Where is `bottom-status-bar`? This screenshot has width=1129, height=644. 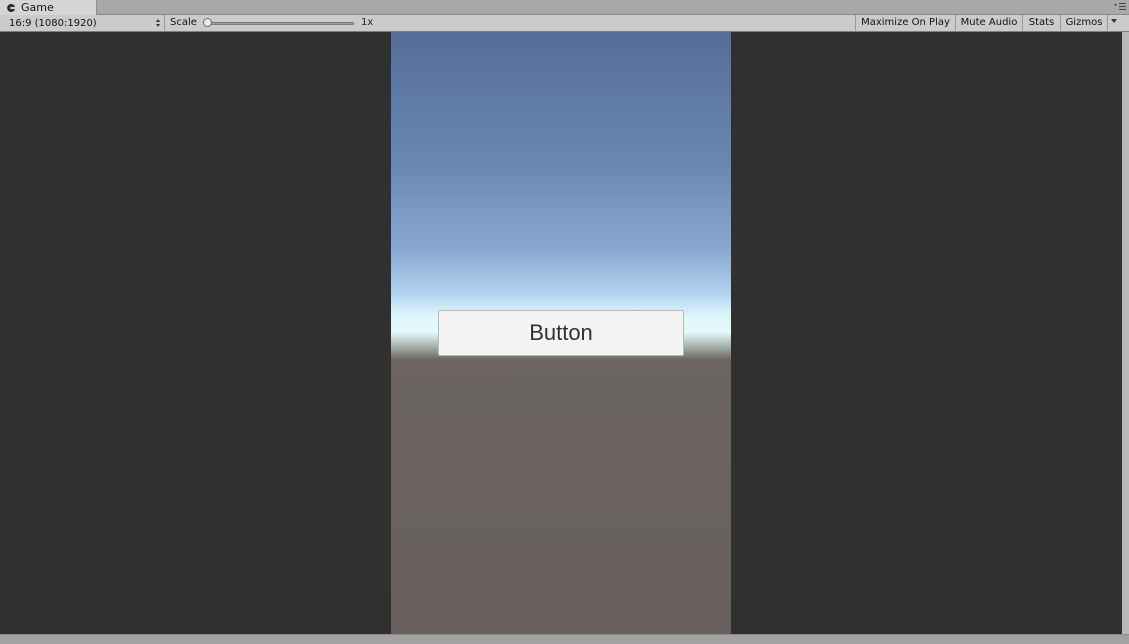
bottom-status-bar is located at coordinates (564, 639).